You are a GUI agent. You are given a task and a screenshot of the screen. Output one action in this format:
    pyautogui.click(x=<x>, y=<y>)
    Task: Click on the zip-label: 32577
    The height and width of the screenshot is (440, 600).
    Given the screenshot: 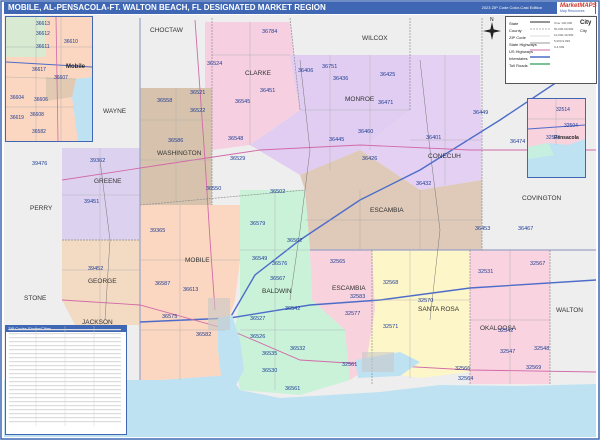 What is the action you would take?
    pyautogui.click(x=352, y=314)
    